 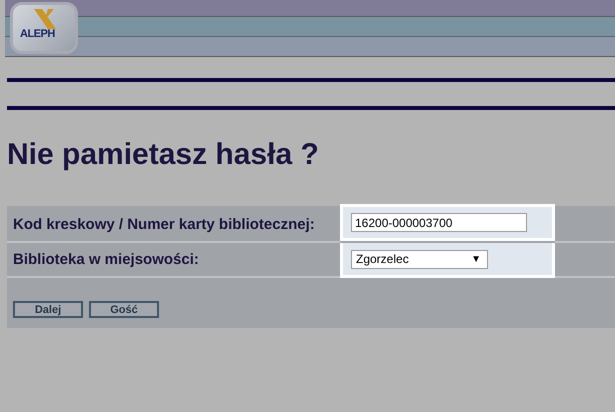 I want to click on form-button: Gość, so click(x=124, y=309).